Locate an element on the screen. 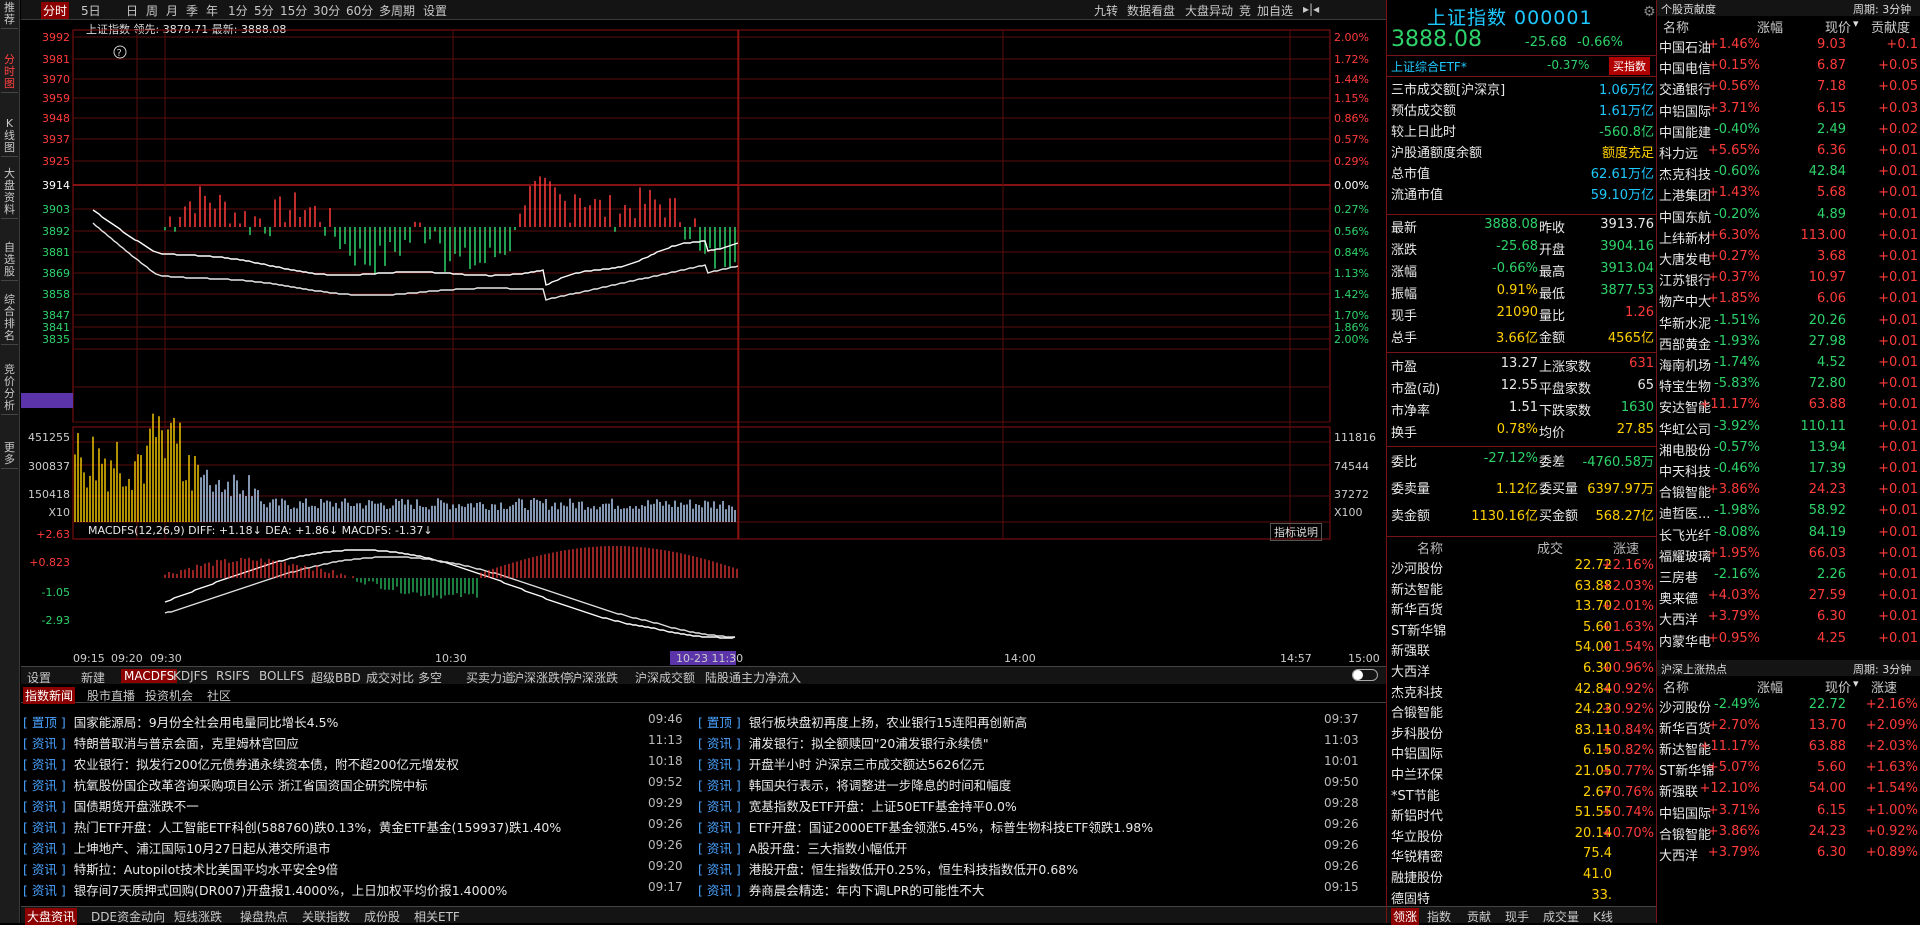  hot-rank-stock-name: 中铝国际 is located at coordinates (1685, 812).